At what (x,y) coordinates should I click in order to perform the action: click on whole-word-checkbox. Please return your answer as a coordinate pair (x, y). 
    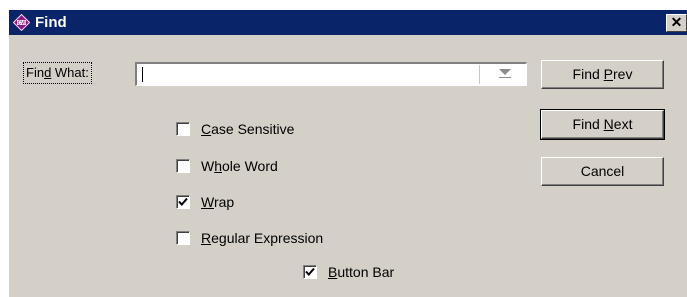
    Looking at the image, I should click on (183, 166).